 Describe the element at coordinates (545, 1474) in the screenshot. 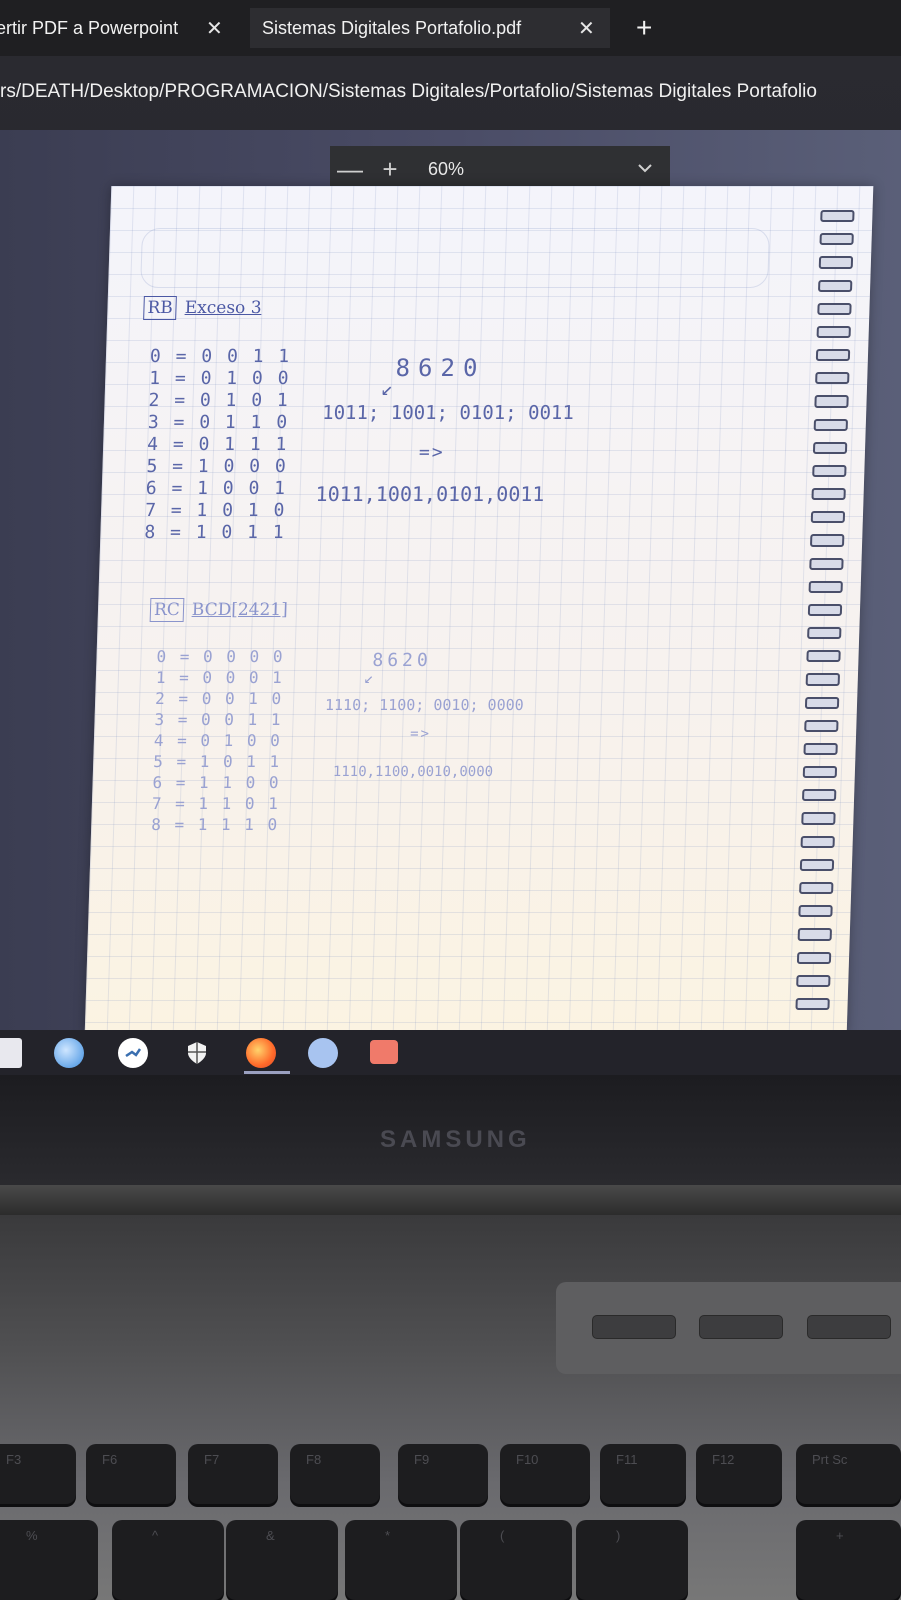

I see `key: F10` at that location.